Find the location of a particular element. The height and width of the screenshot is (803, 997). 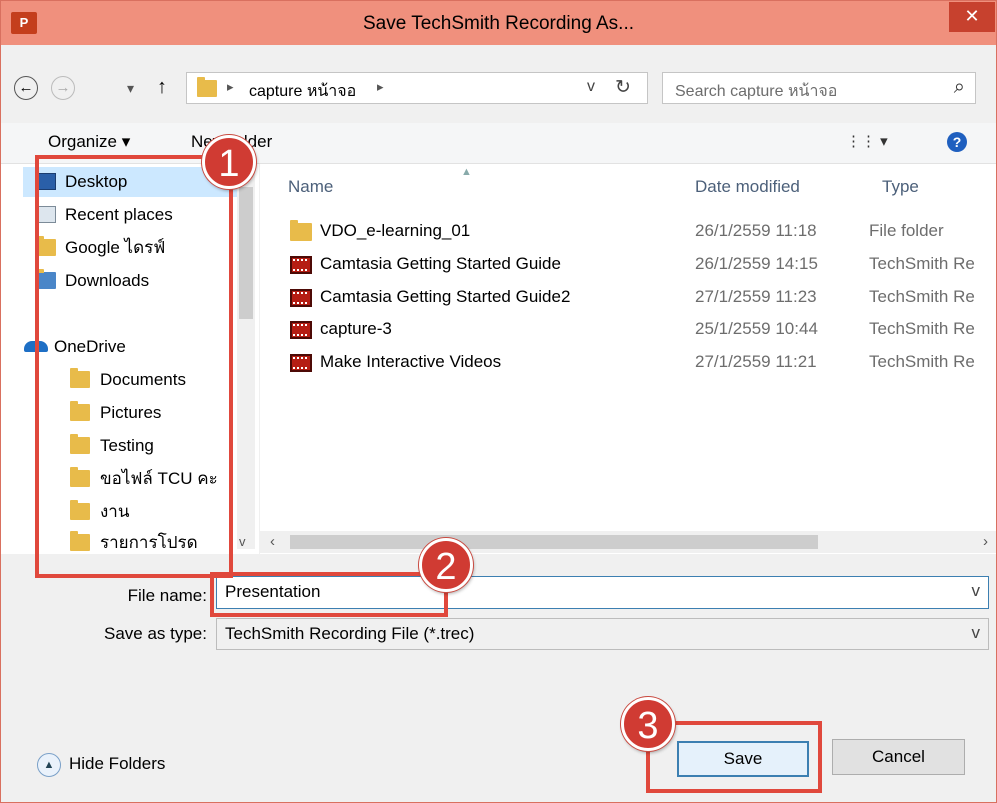

save-type-dropdown-icon: v is located at coordinates (976, 633).